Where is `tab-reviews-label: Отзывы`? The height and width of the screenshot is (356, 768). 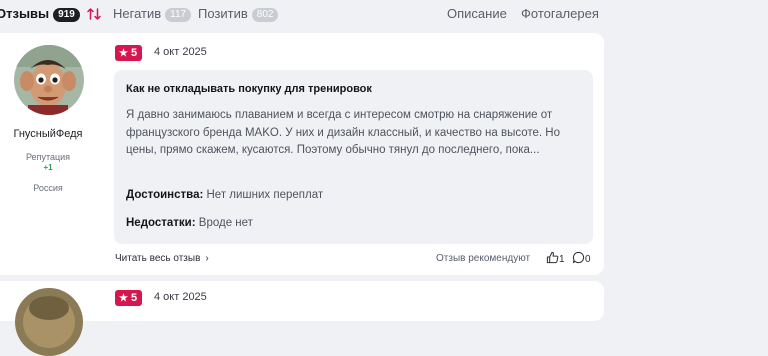
tab-reviews-label: Отзывы is located at coordinates (25, 13).